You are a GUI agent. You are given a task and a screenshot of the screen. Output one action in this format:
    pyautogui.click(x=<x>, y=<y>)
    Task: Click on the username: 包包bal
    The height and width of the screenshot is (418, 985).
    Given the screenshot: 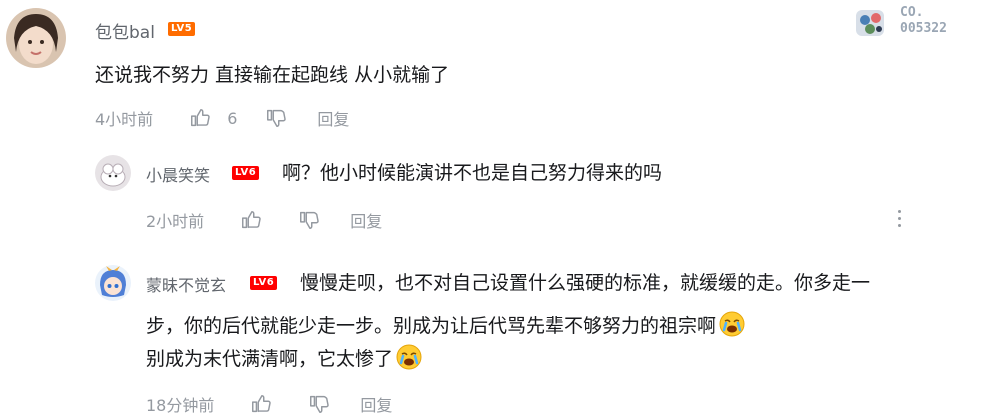 What is the action you would take?
    pyautogui.click(x=125, y=30)
    